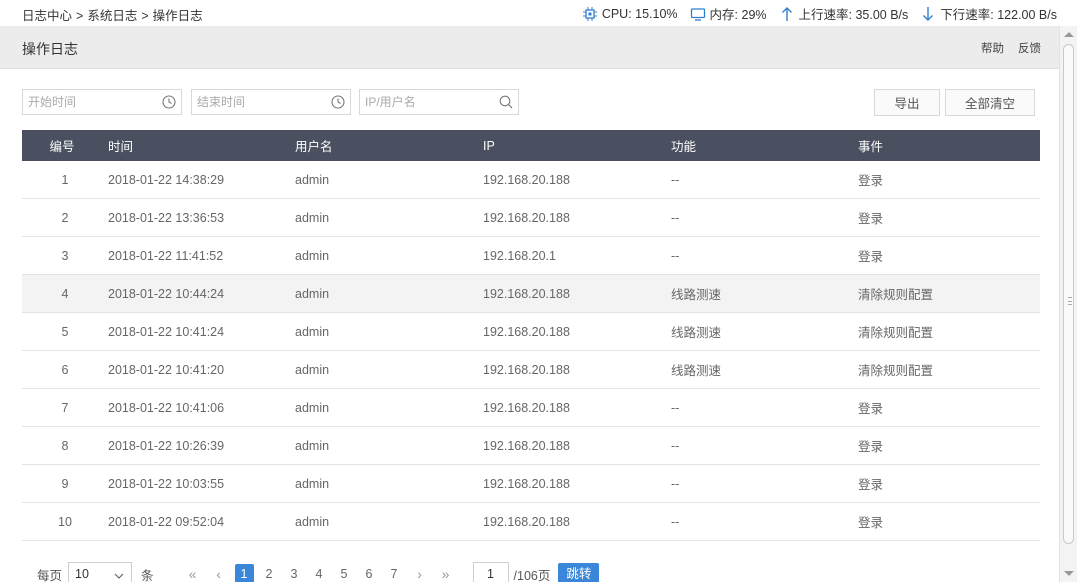  I want to click on prev-page-icon: ‹, so click(219, 574).